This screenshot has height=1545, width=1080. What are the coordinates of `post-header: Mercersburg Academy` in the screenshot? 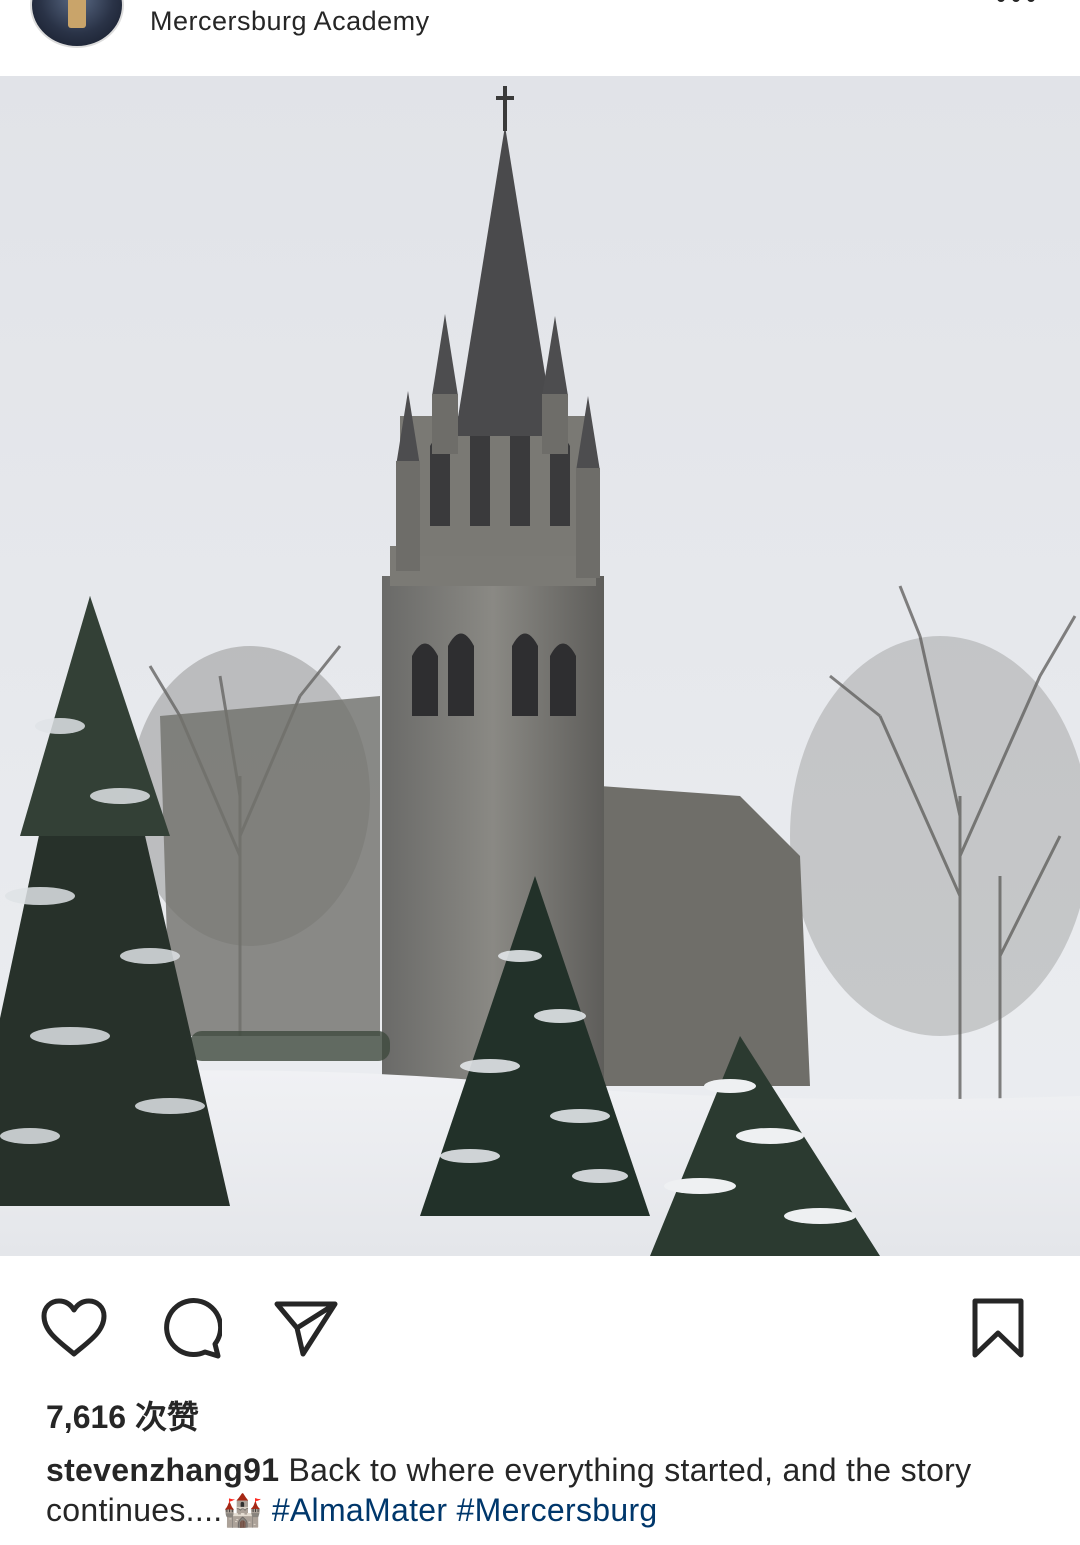 It's located at (540, 38).